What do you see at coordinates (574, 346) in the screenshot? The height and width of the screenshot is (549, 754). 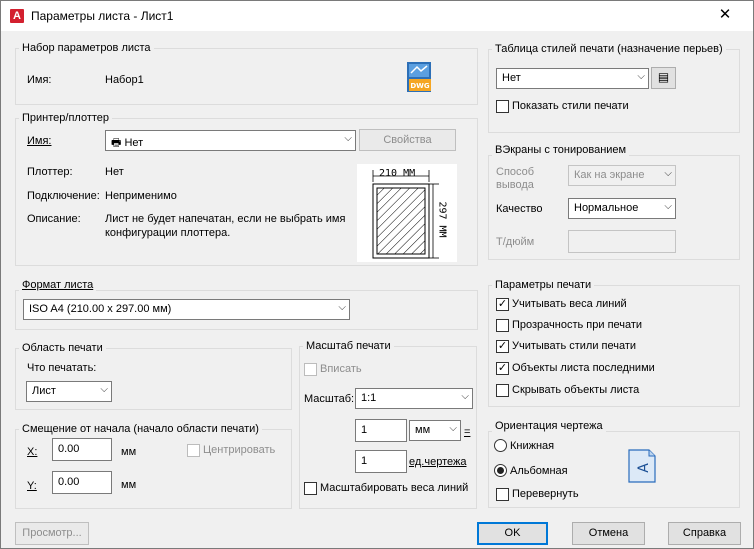 I see `plot-with-styles-label: Учитывать стили печати` at bounding box center [574, 346].